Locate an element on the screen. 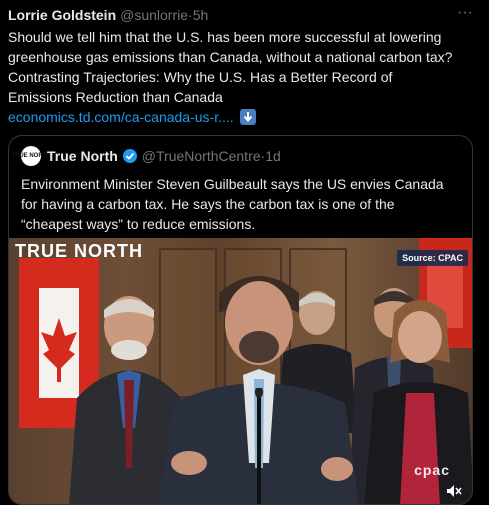 The image size is (489, 505). down-arrow-icon is located at coordinates (247, 117).